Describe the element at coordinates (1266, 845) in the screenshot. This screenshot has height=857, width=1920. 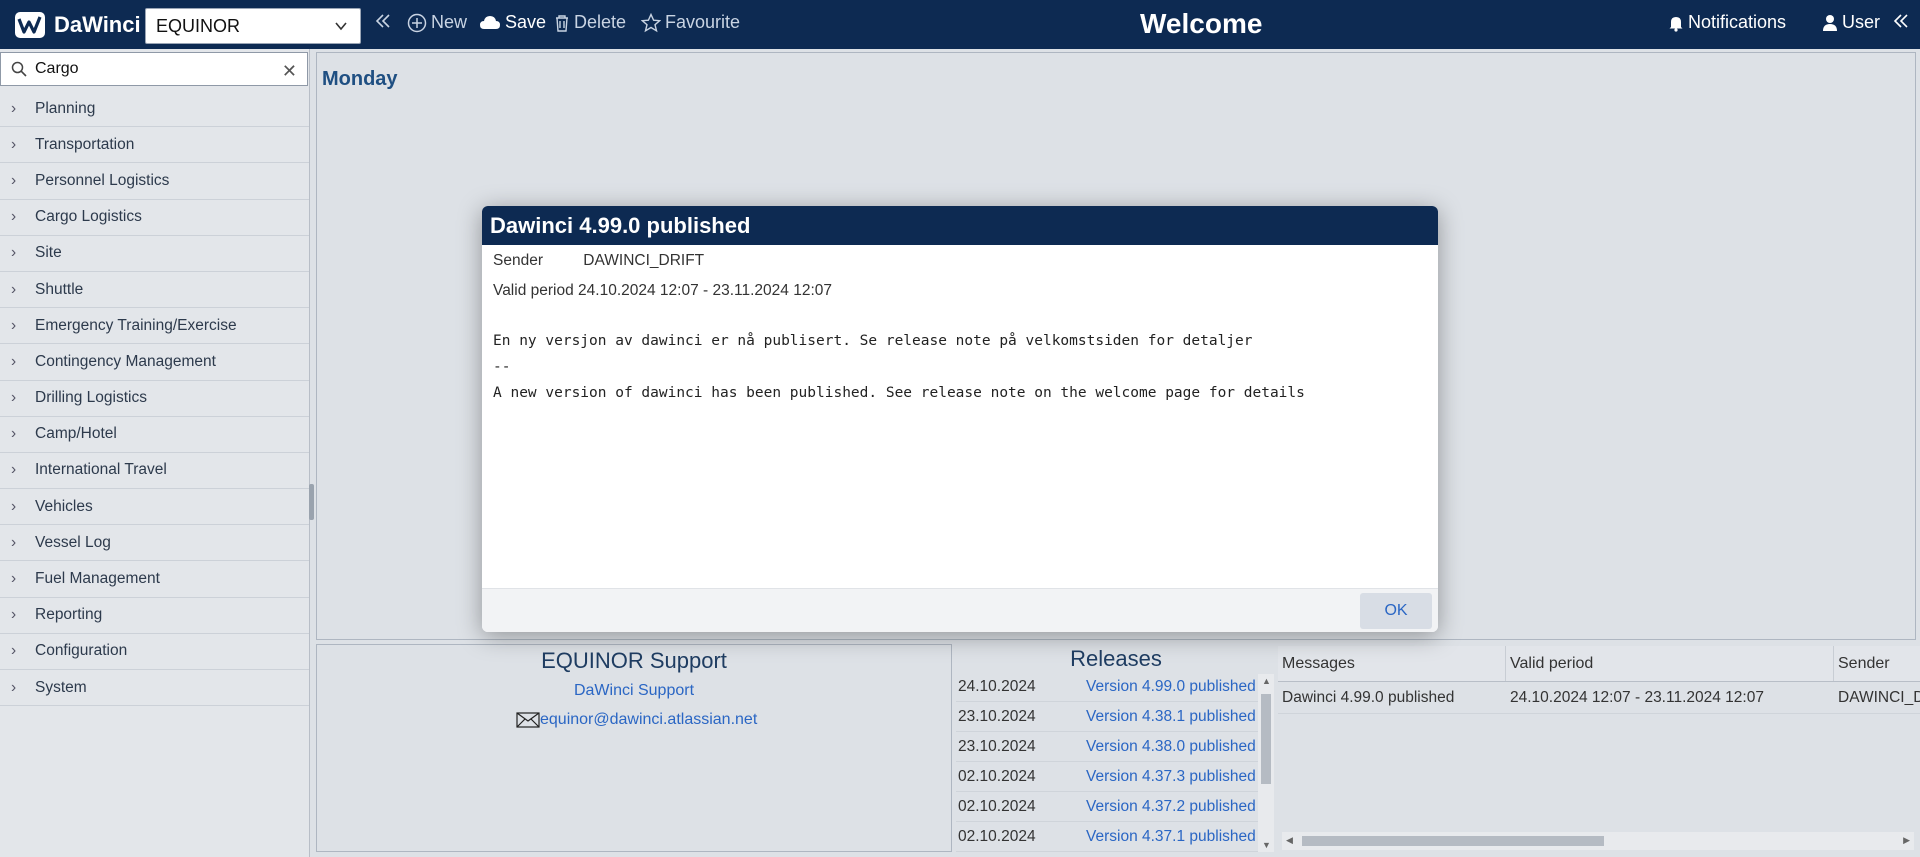
I see `scroll-down-icon: ▼` at that location.